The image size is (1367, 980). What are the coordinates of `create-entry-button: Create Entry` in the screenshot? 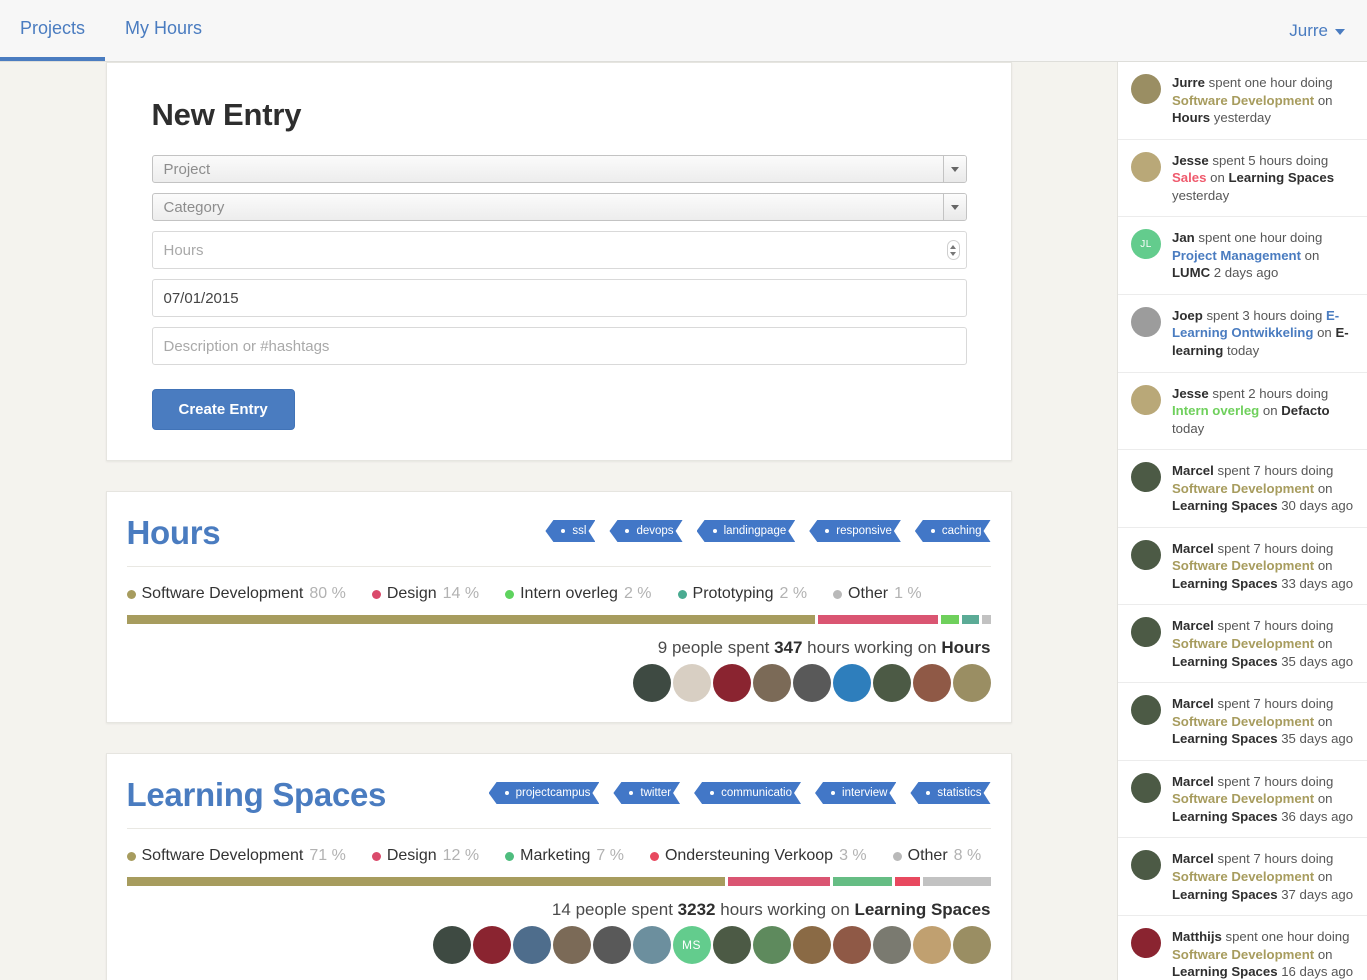 It's located at (223, 409).